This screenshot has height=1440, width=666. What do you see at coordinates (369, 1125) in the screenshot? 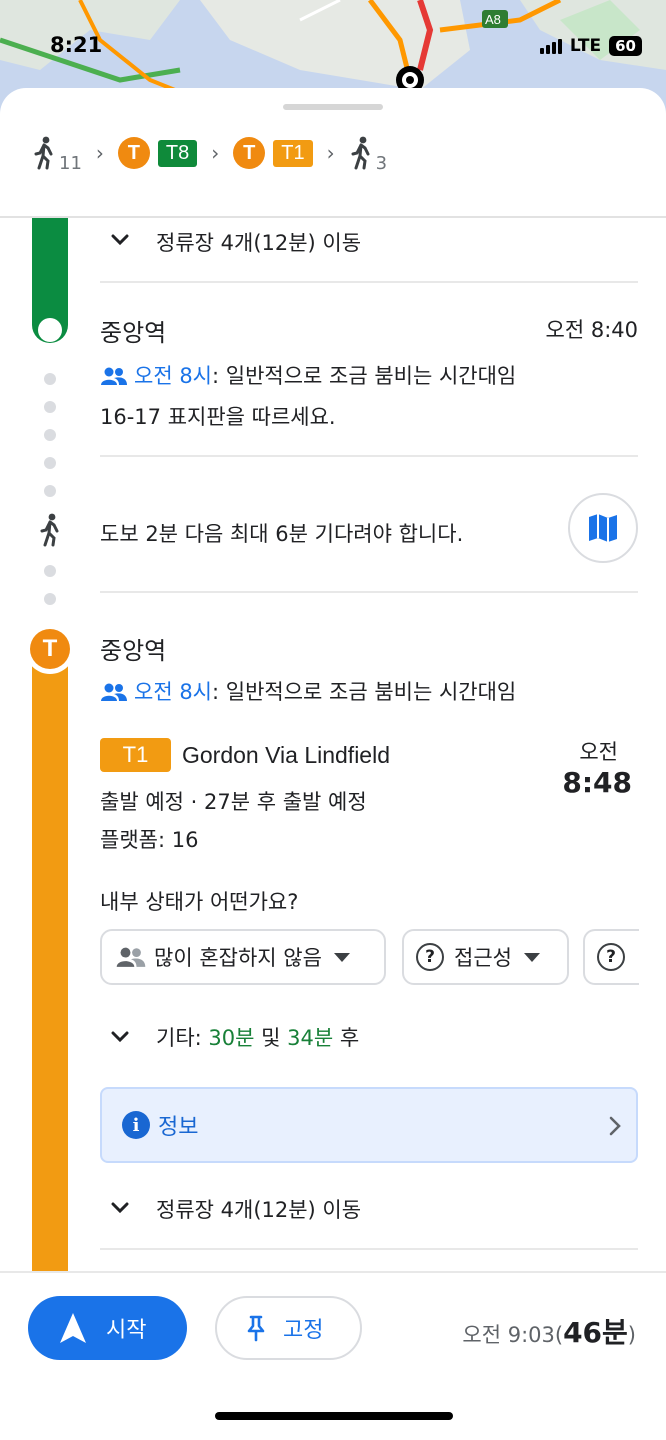
I see `info-banner: i 정보` at bounding box center [369, 1125].